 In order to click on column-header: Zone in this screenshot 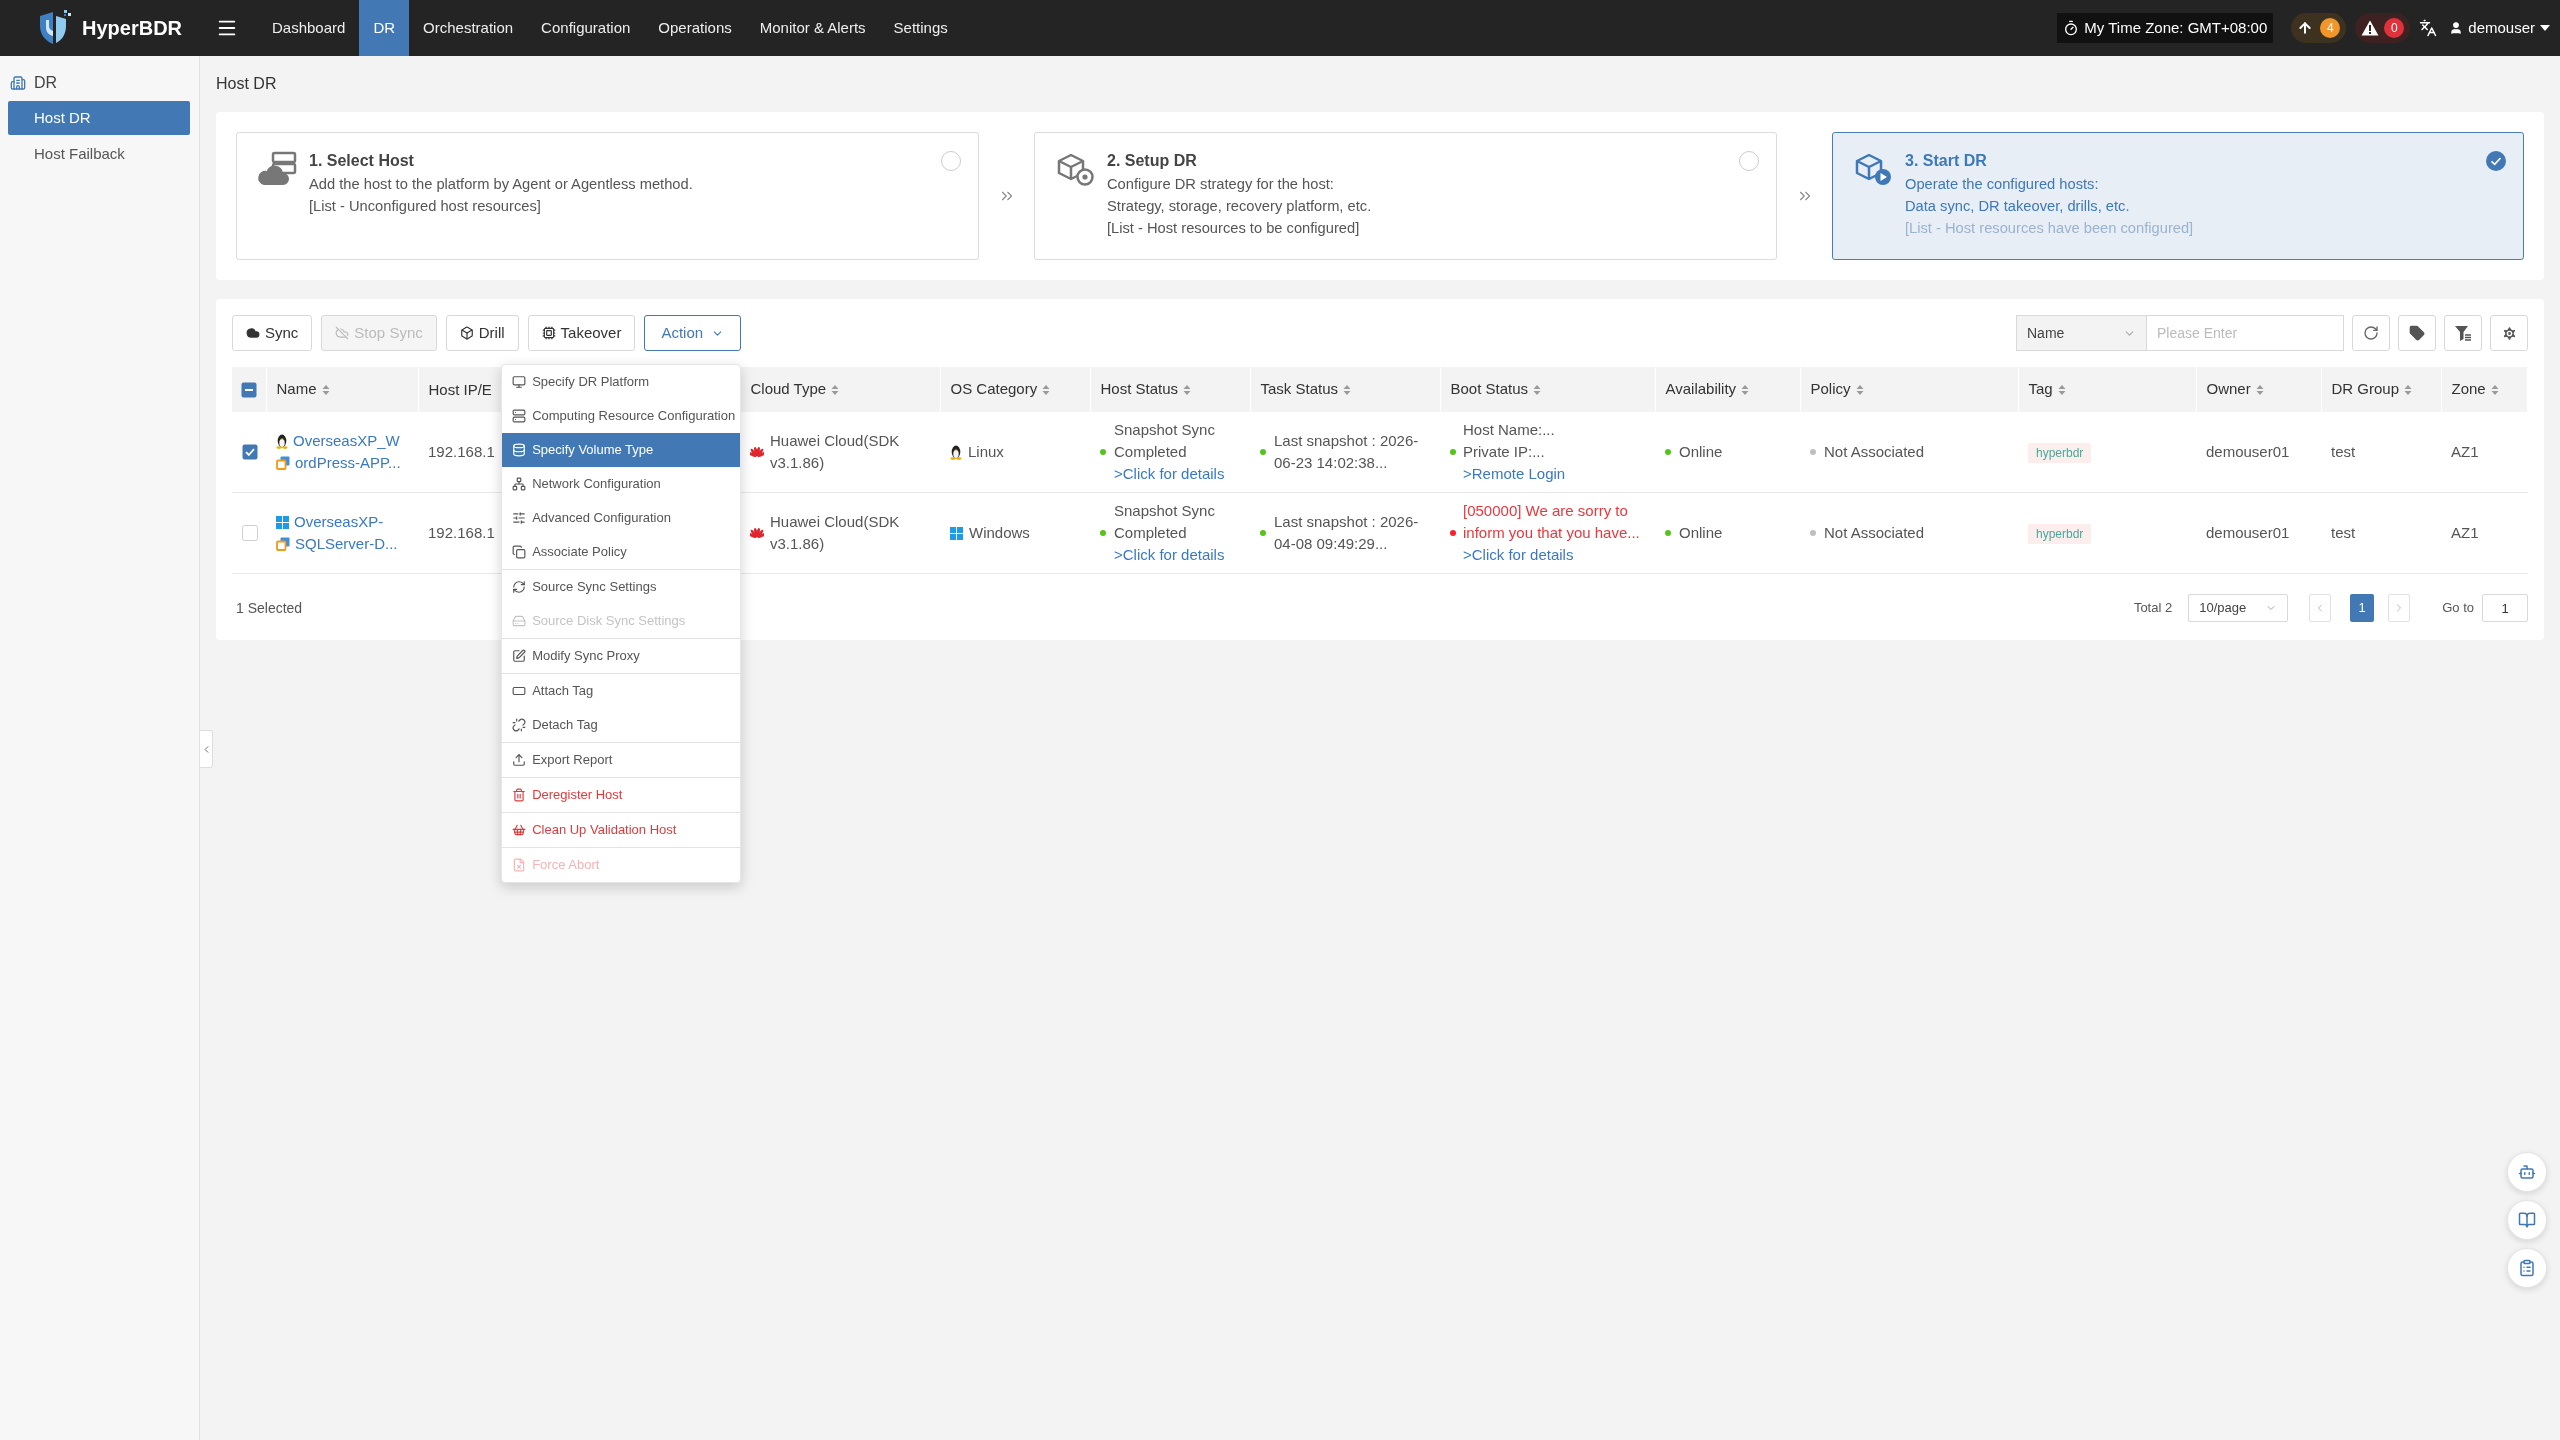, I will do `click(2475, 389)`.